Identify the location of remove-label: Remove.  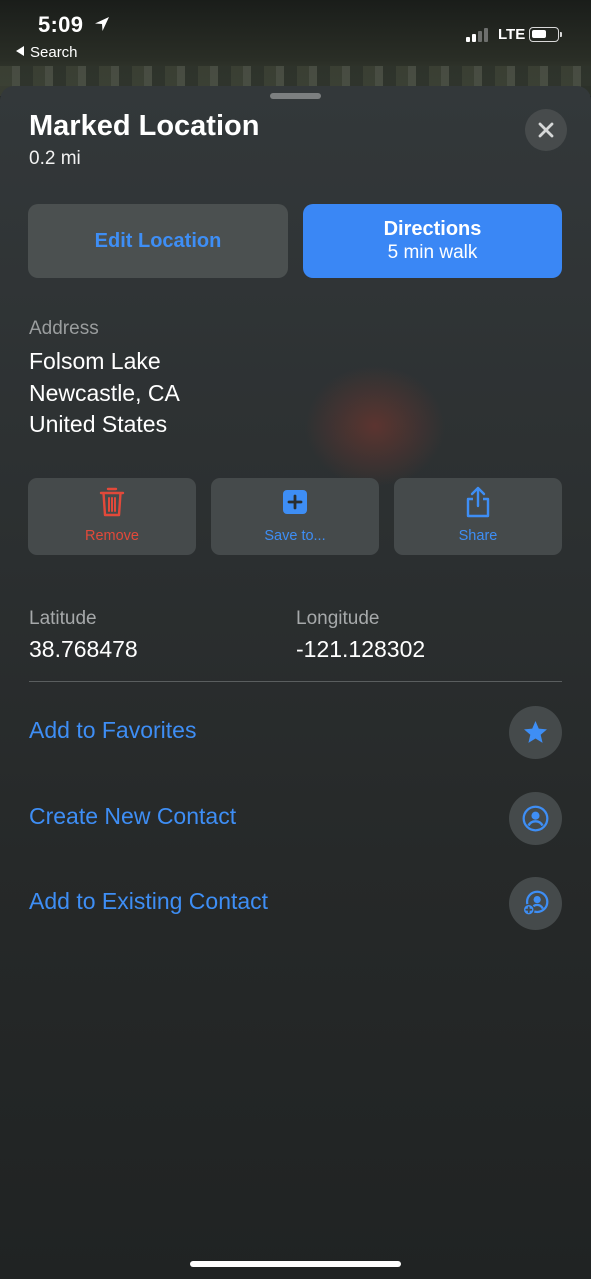
(112, 536).